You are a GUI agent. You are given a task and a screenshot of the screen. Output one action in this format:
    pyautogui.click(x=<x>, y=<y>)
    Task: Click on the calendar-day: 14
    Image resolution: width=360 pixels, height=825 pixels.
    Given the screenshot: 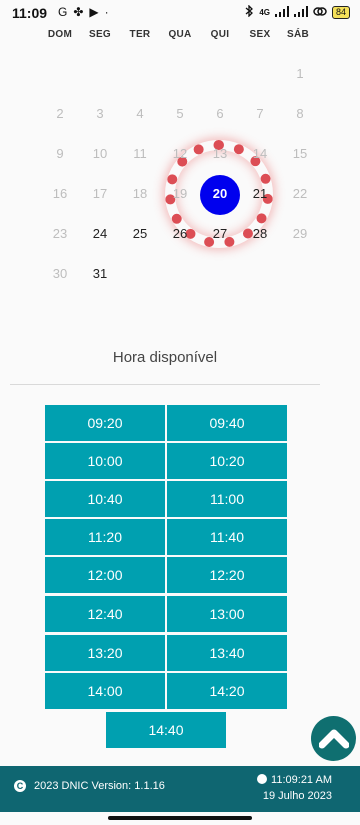 What is the action you would take?
    pyautogui.click(x=260, y=153)
    